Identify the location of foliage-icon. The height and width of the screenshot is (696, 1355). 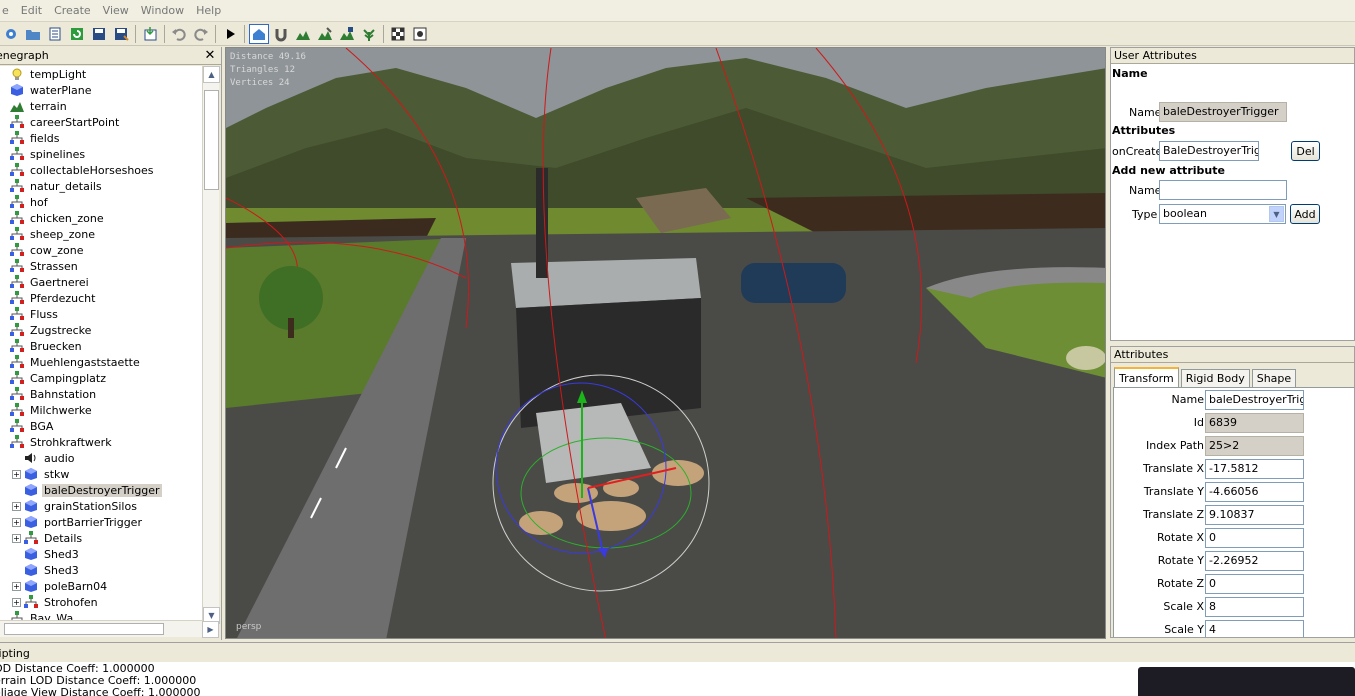
(369, 34).